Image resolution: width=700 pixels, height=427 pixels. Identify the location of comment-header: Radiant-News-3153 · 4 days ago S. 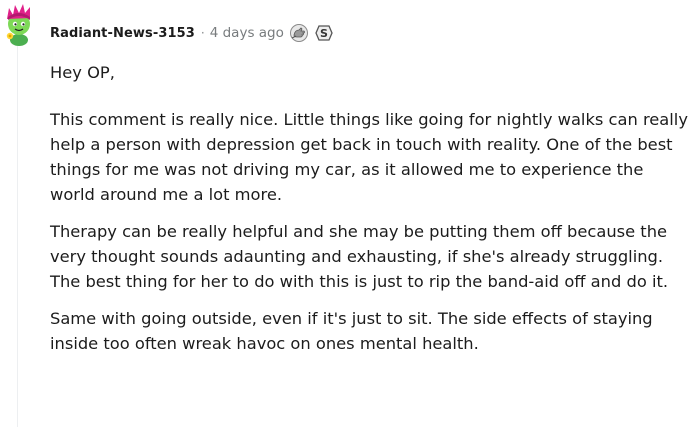
(192, 33).